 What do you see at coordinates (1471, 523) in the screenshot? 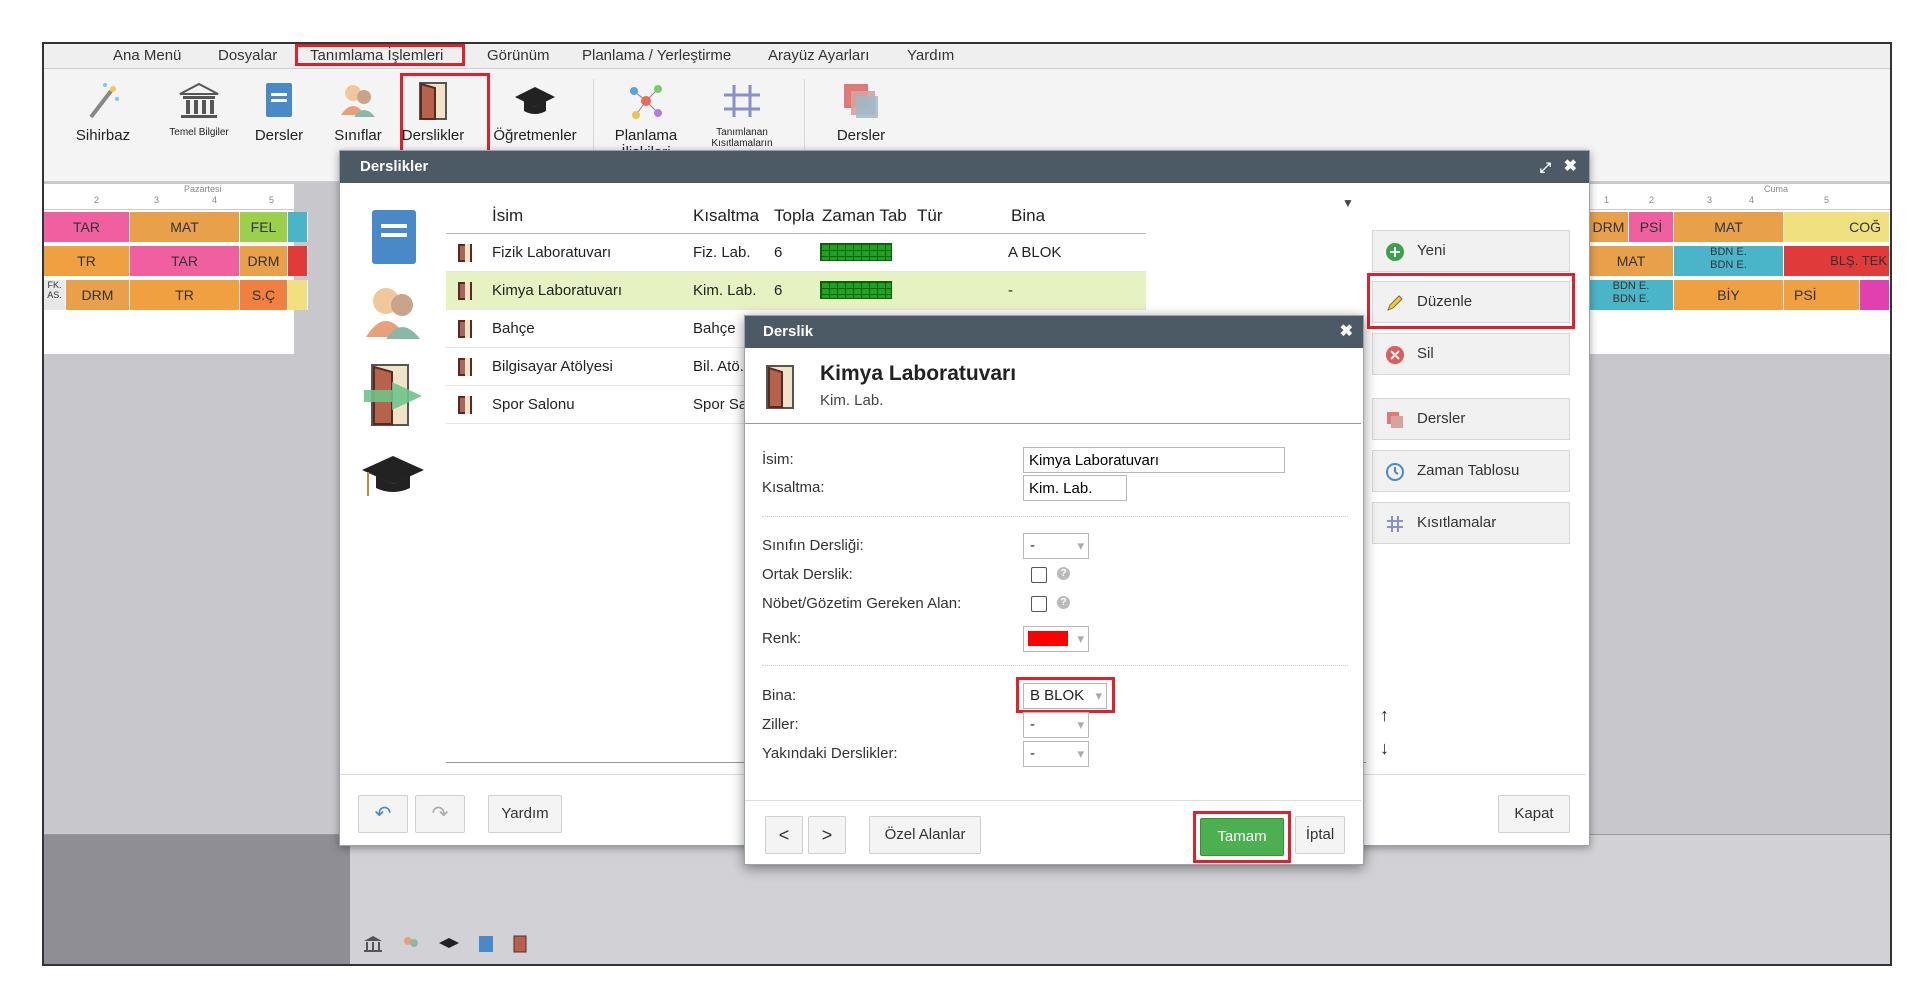
I see `constraints-button: Kısıtlamalar` at bounding box center [1471, 523].